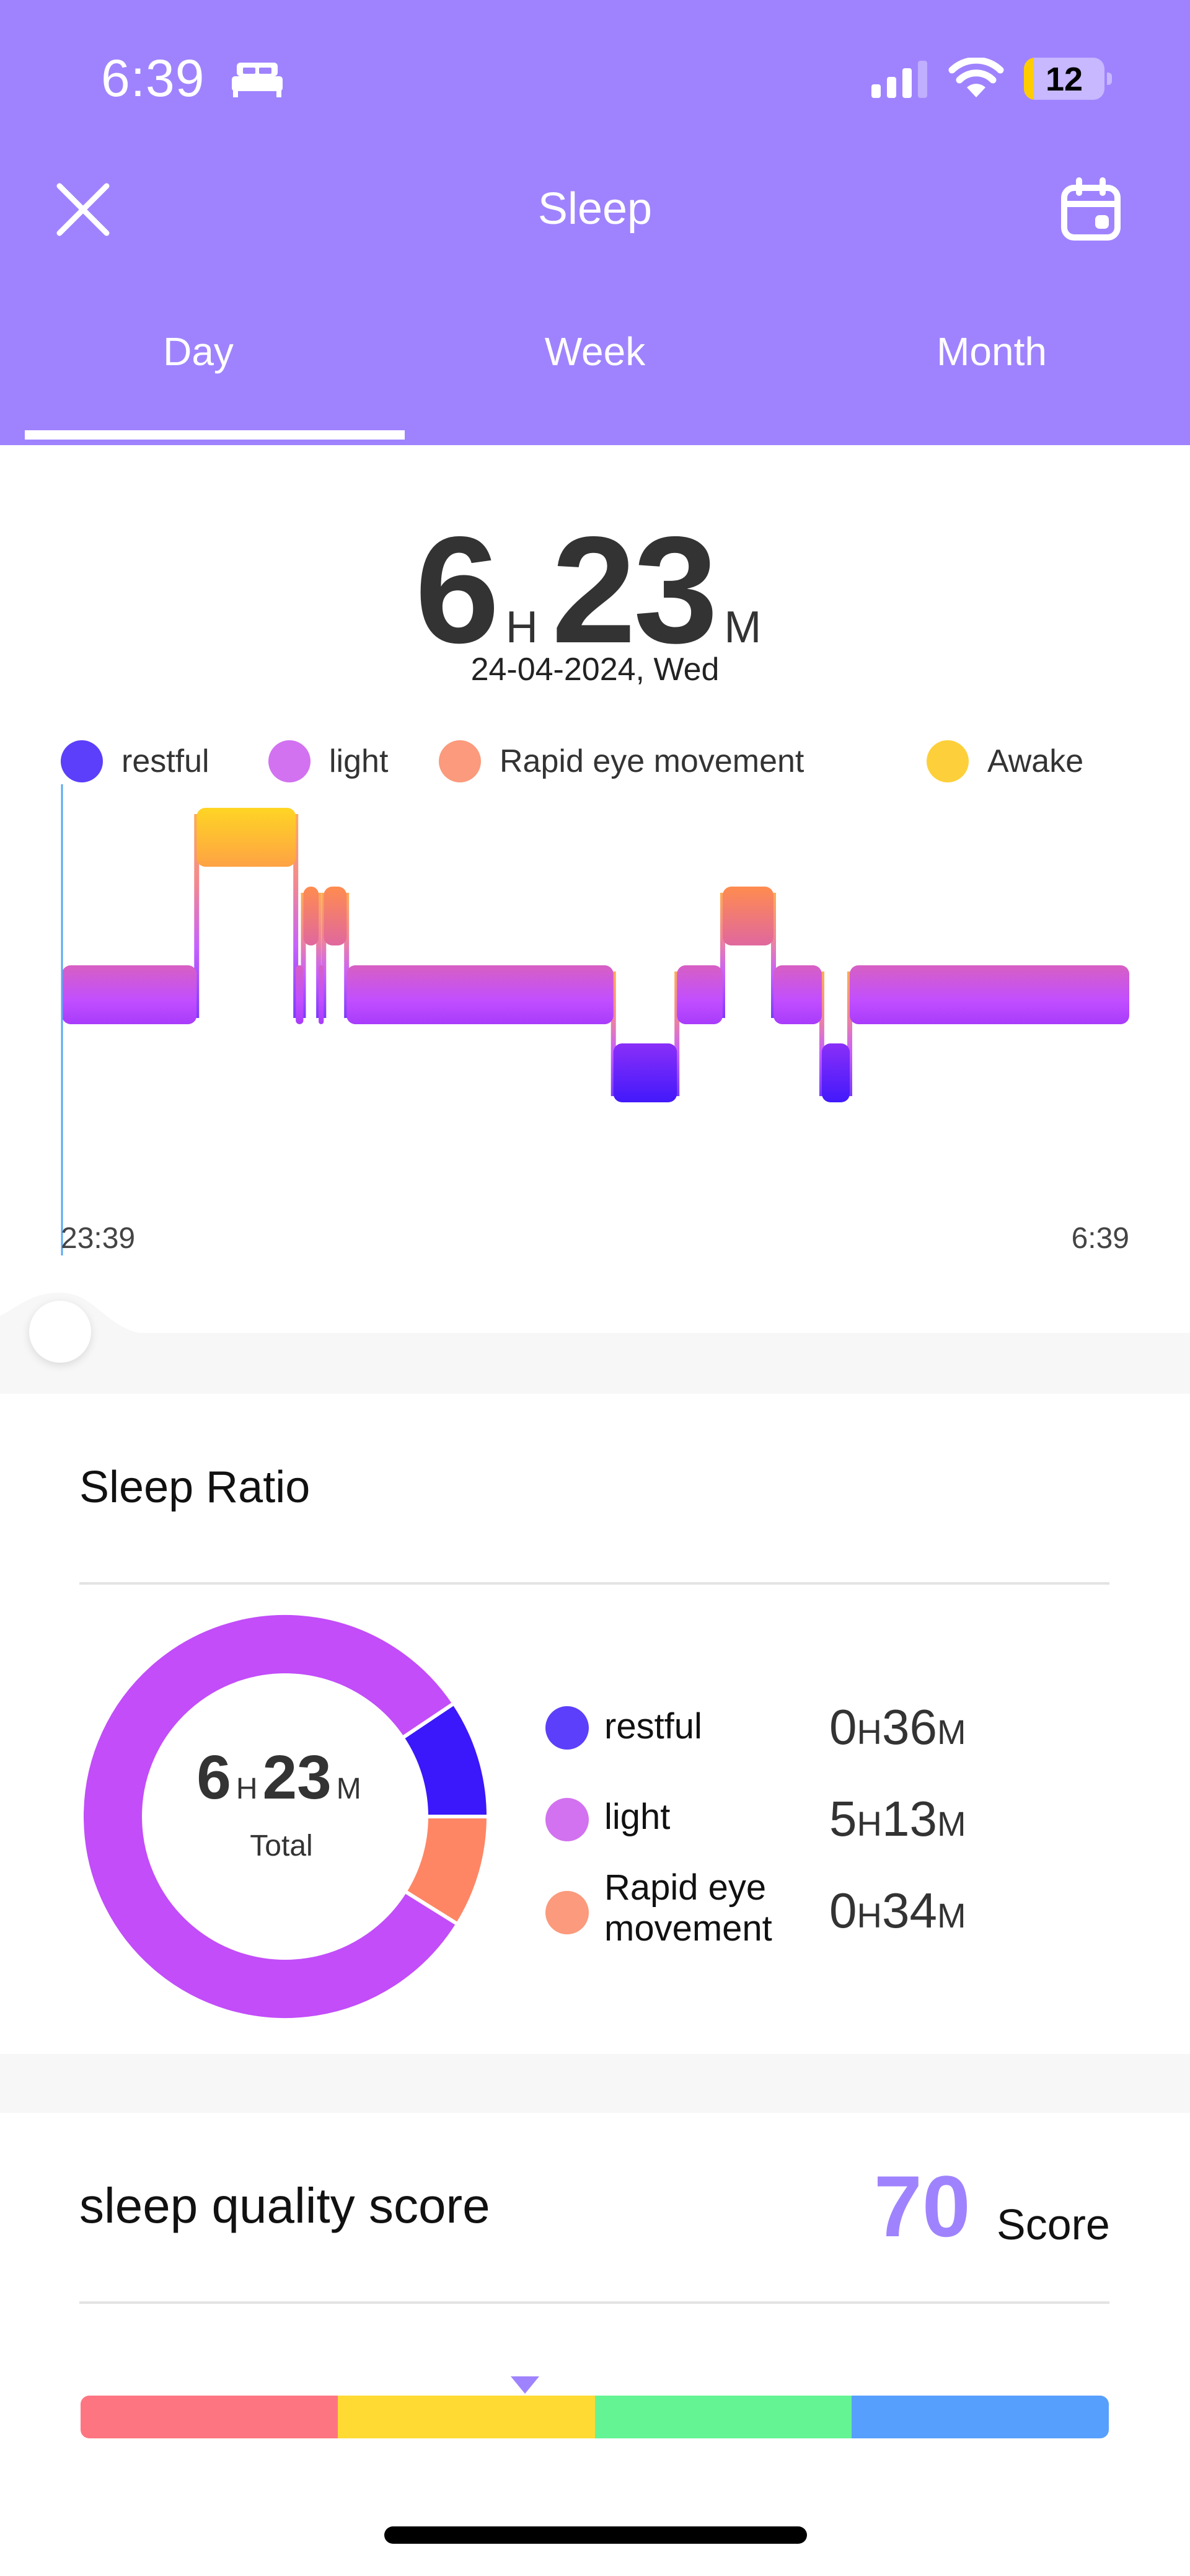 The width and height of the screenshot is (1190, 2576). I want to click on sleep-quality-title: sleep quality score, so click(284, 2205).